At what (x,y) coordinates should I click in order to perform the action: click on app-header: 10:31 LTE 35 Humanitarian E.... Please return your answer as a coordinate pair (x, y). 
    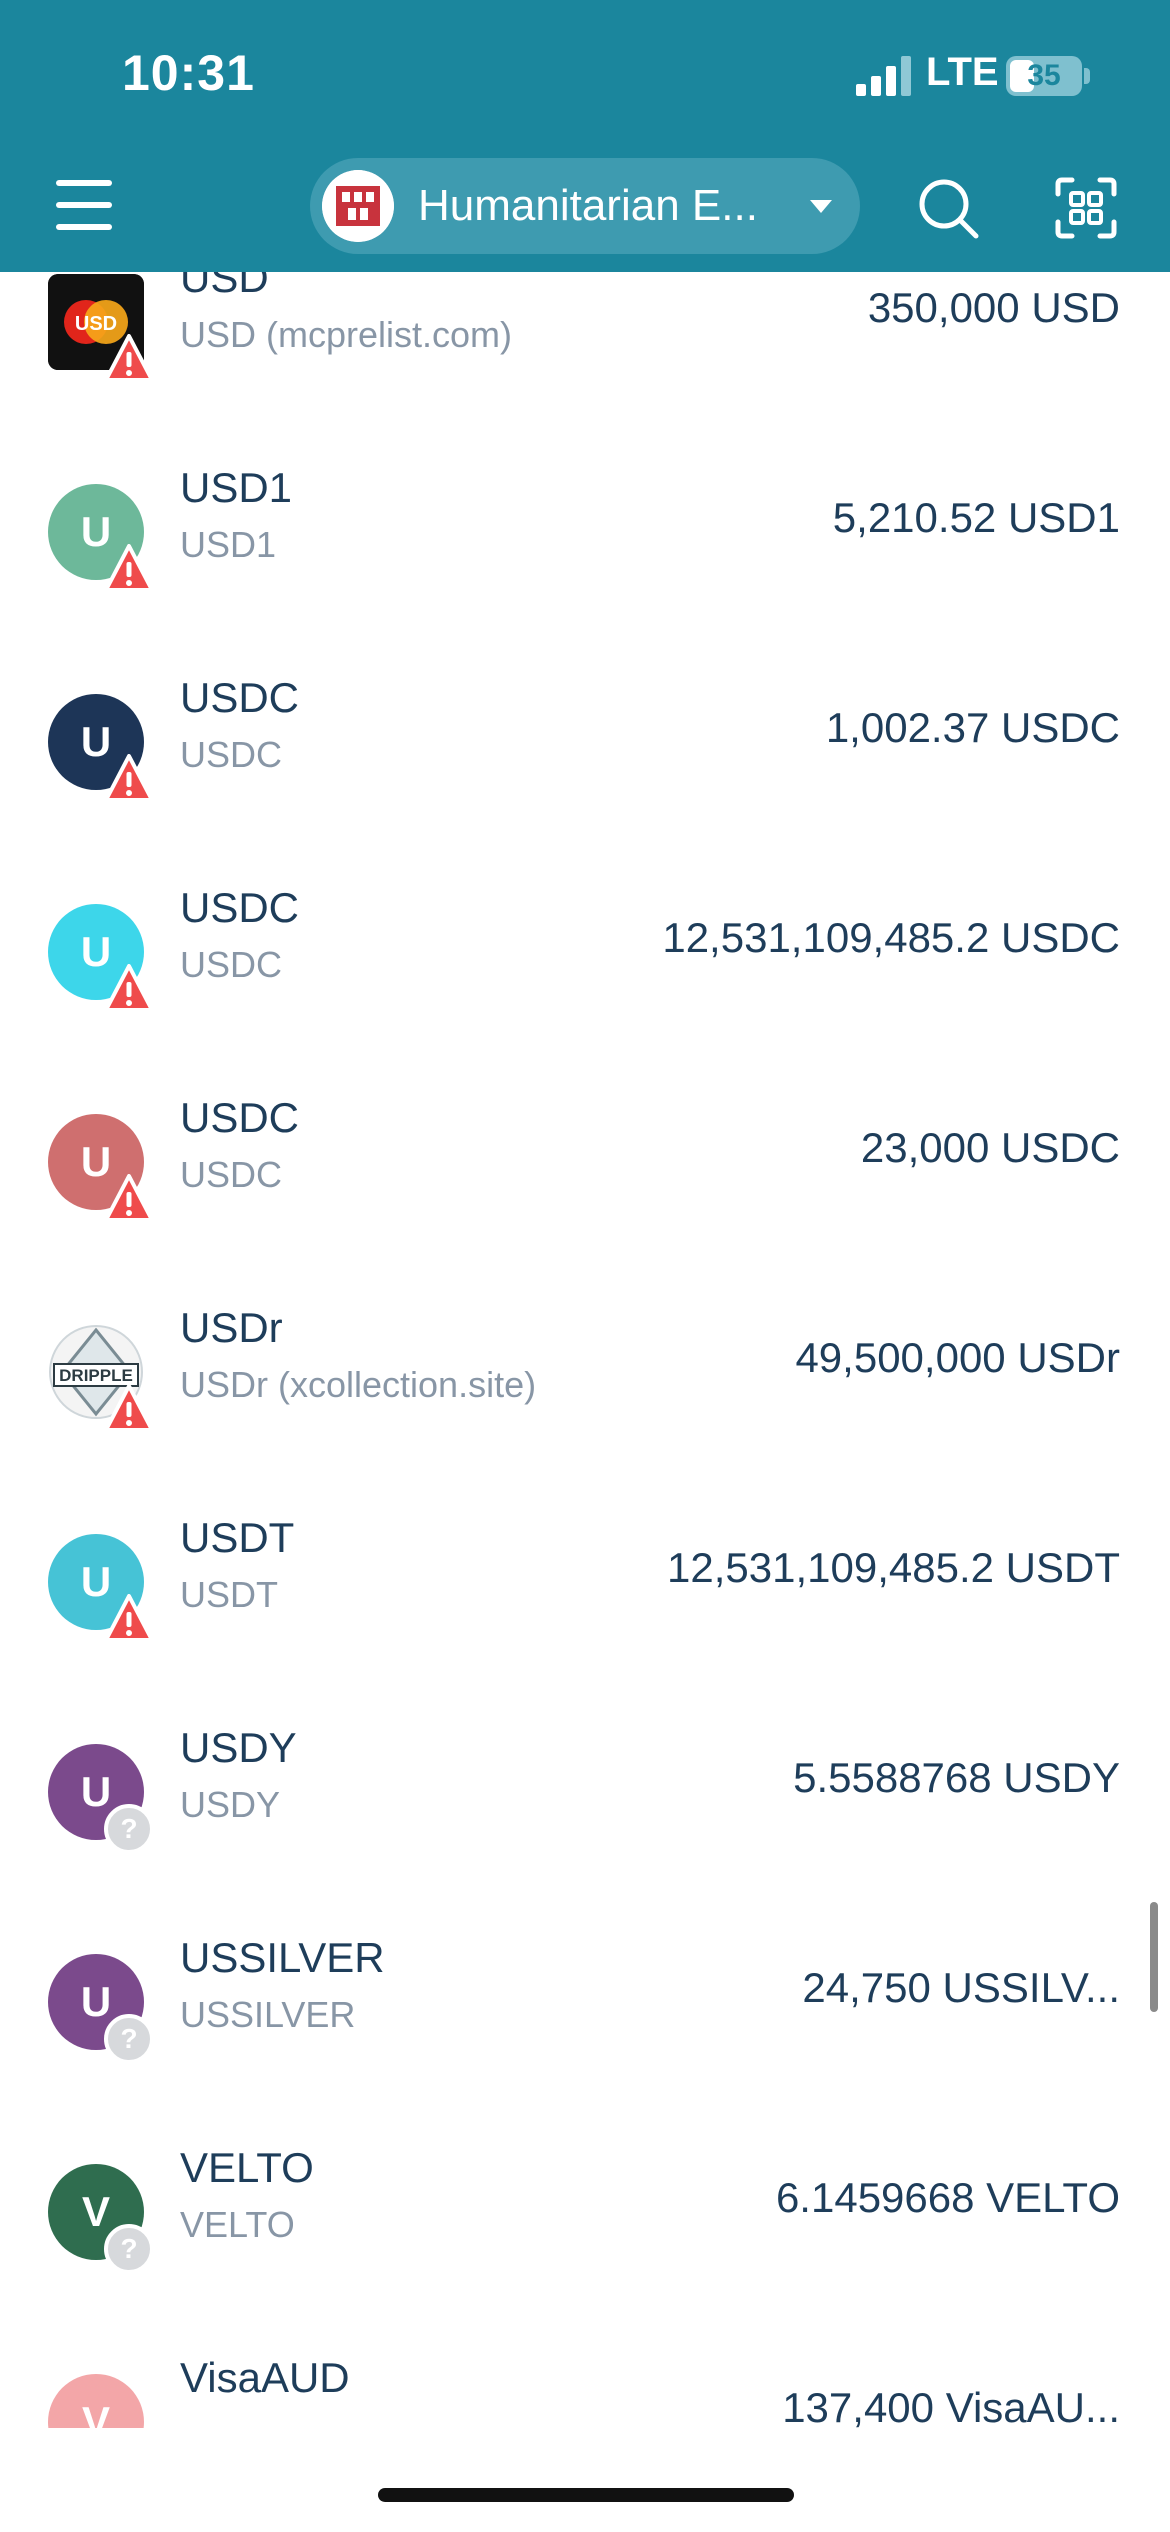
    Looking at the image, I should click on (585, 136).